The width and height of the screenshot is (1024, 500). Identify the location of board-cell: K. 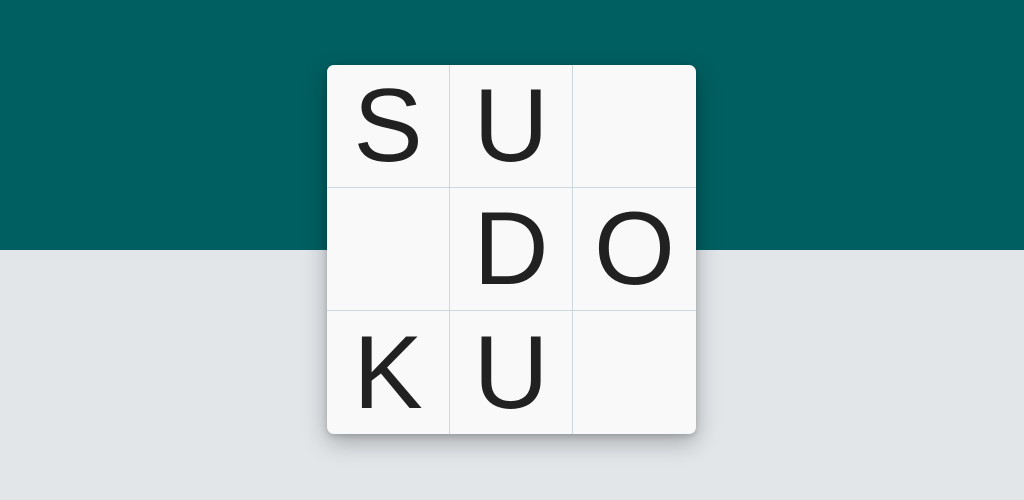
(388, 372).